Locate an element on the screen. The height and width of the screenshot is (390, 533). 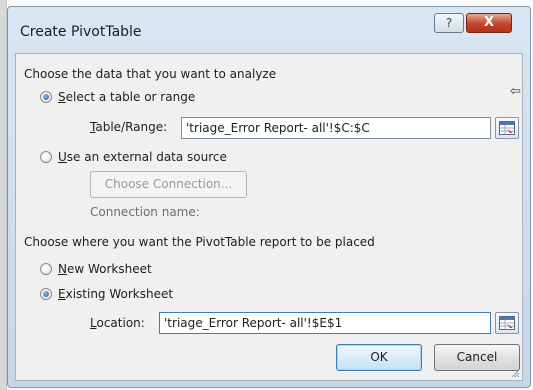
location-picker-button is located at coordinates (507, 323).